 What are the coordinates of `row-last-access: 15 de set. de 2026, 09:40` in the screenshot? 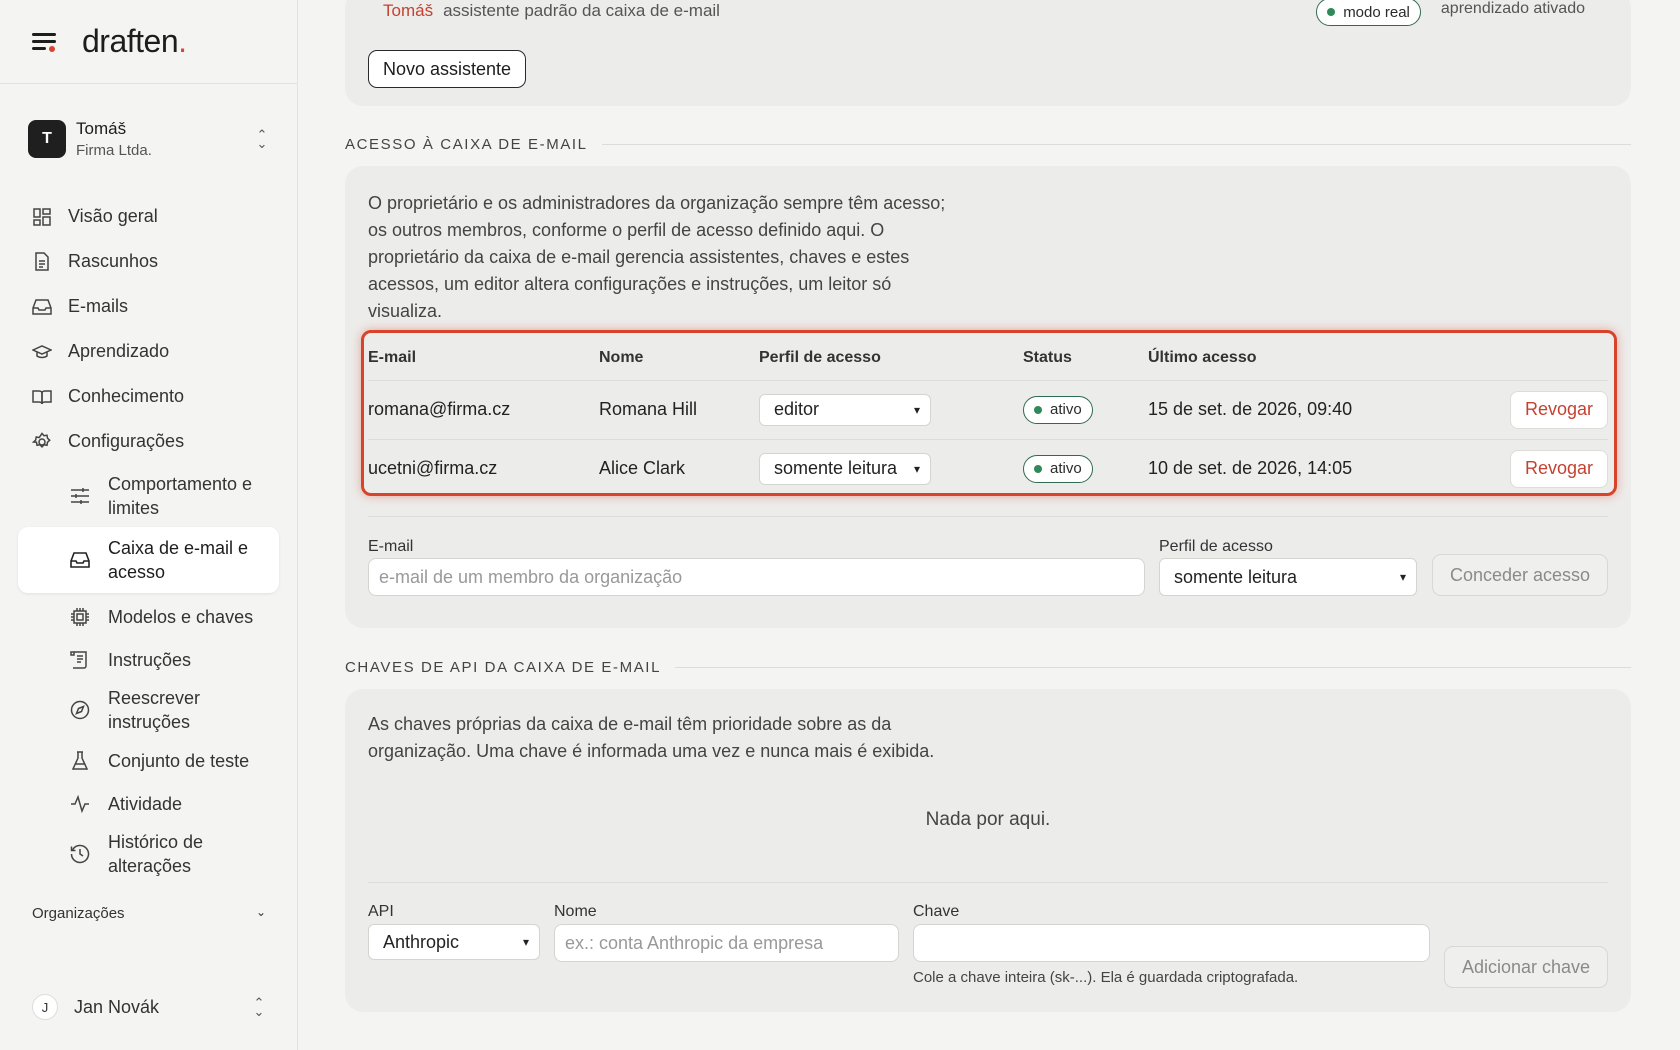 It's located at (1328, 409).